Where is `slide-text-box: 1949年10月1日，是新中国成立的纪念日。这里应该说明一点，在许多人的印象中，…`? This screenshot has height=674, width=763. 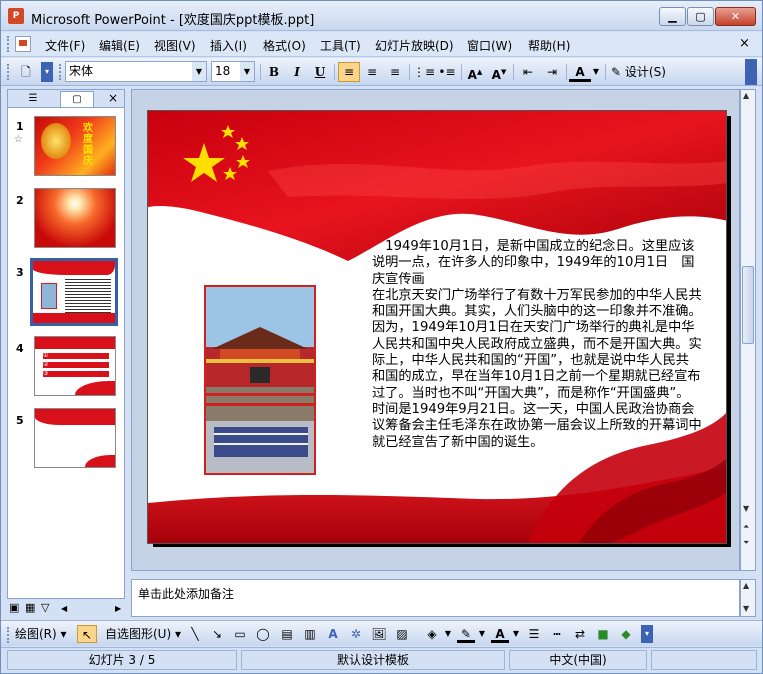
slide-text-box: 1949年10月1日，是新中国成立的纪念日。这里应该说明一点，在许多人的印象中，… is located at coordinates (537, 345).